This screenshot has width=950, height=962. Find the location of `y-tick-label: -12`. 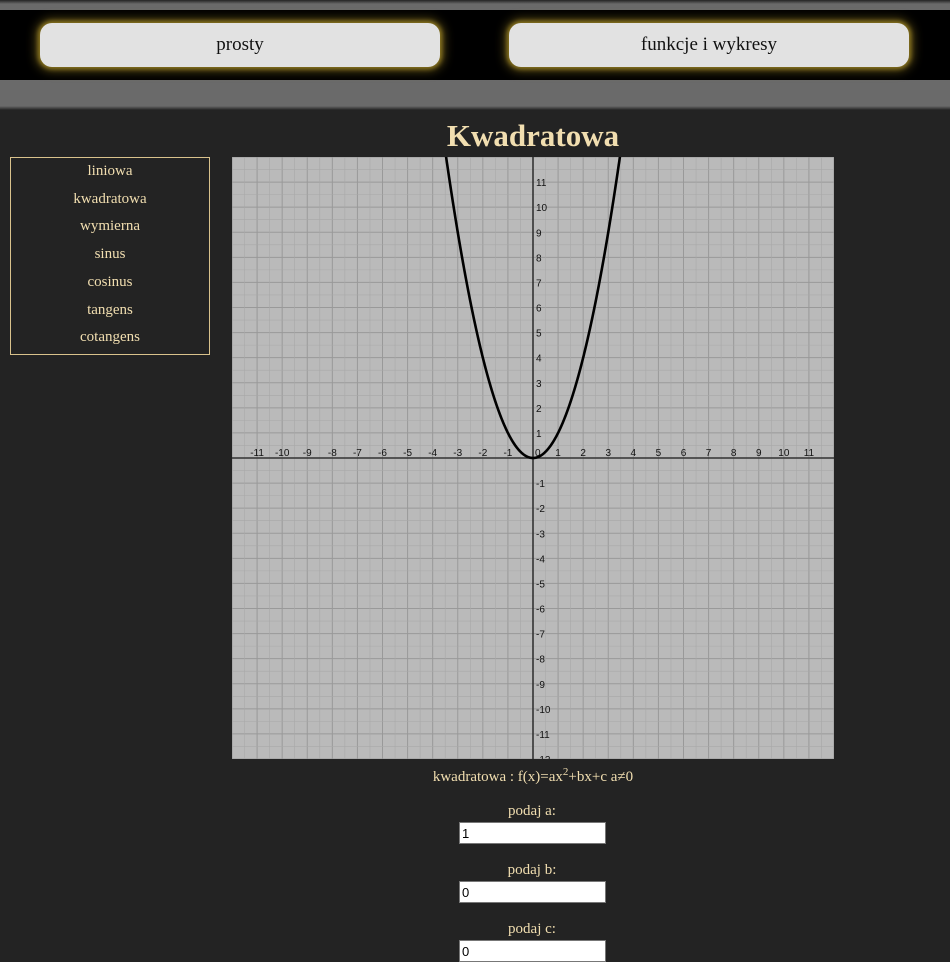

y-tick-label: -12 is located at coordinates (543, 757).